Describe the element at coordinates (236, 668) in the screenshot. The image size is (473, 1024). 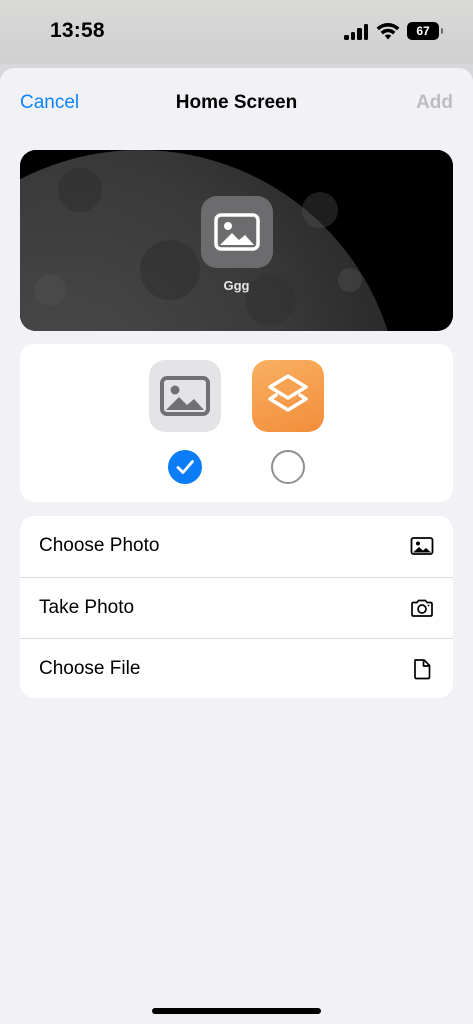
I see `choose-file-row: Choose File` at that location.